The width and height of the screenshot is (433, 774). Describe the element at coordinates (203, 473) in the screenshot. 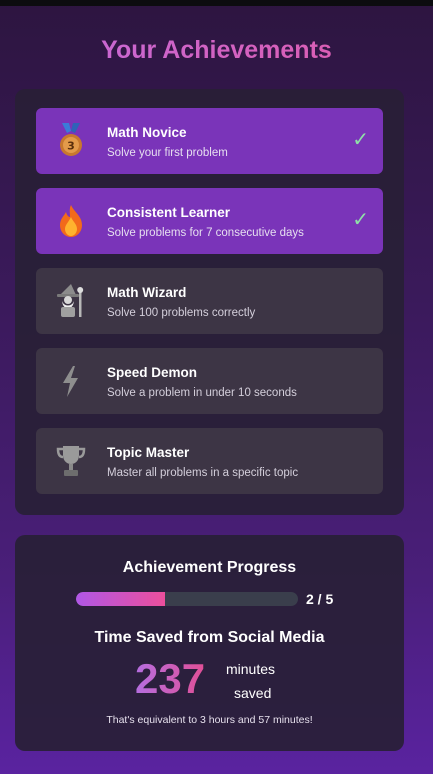

I see `achievement-description: Master all problems in a specific topic` at that location.